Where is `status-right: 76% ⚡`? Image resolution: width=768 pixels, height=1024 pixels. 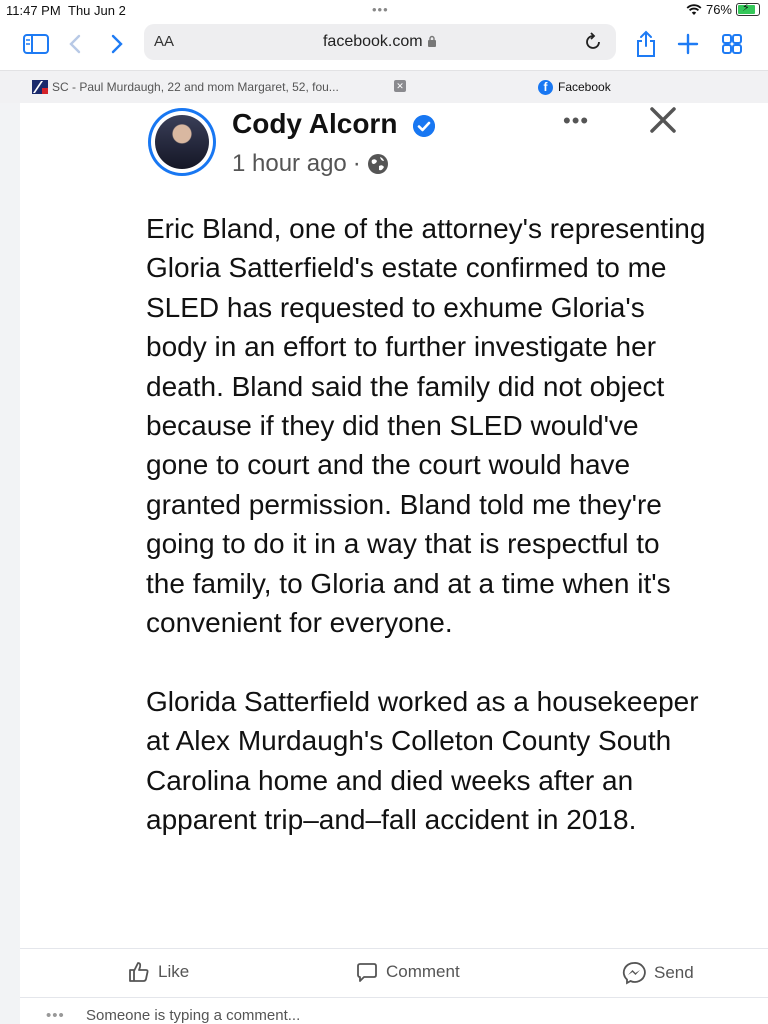 status-right: 76% ⚡ is located at coordinates (723, 9).